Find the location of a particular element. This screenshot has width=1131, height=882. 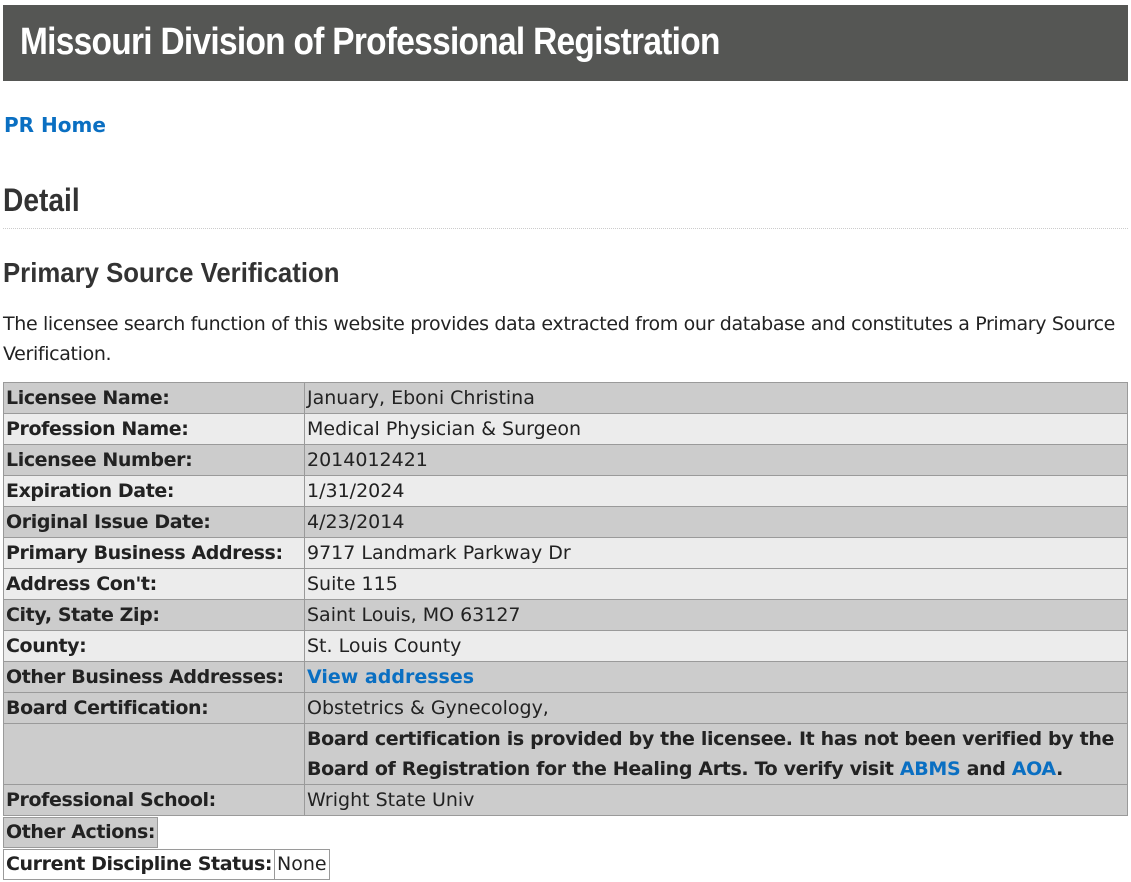

row-value: 2014012421 is located at coordinates (716, 460).